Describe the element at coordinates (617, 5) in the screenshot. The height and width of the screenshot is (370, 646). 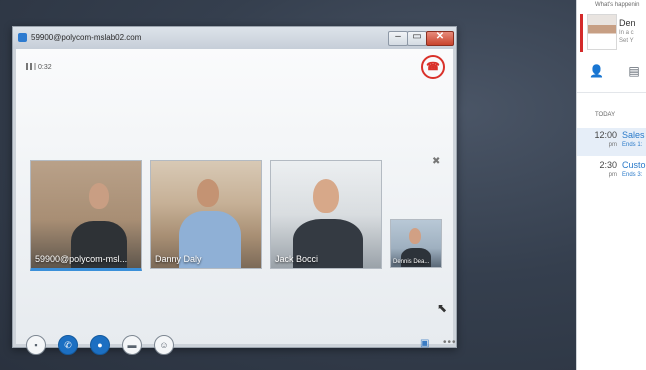
I see `whats-happening: What's happenin` at that location.